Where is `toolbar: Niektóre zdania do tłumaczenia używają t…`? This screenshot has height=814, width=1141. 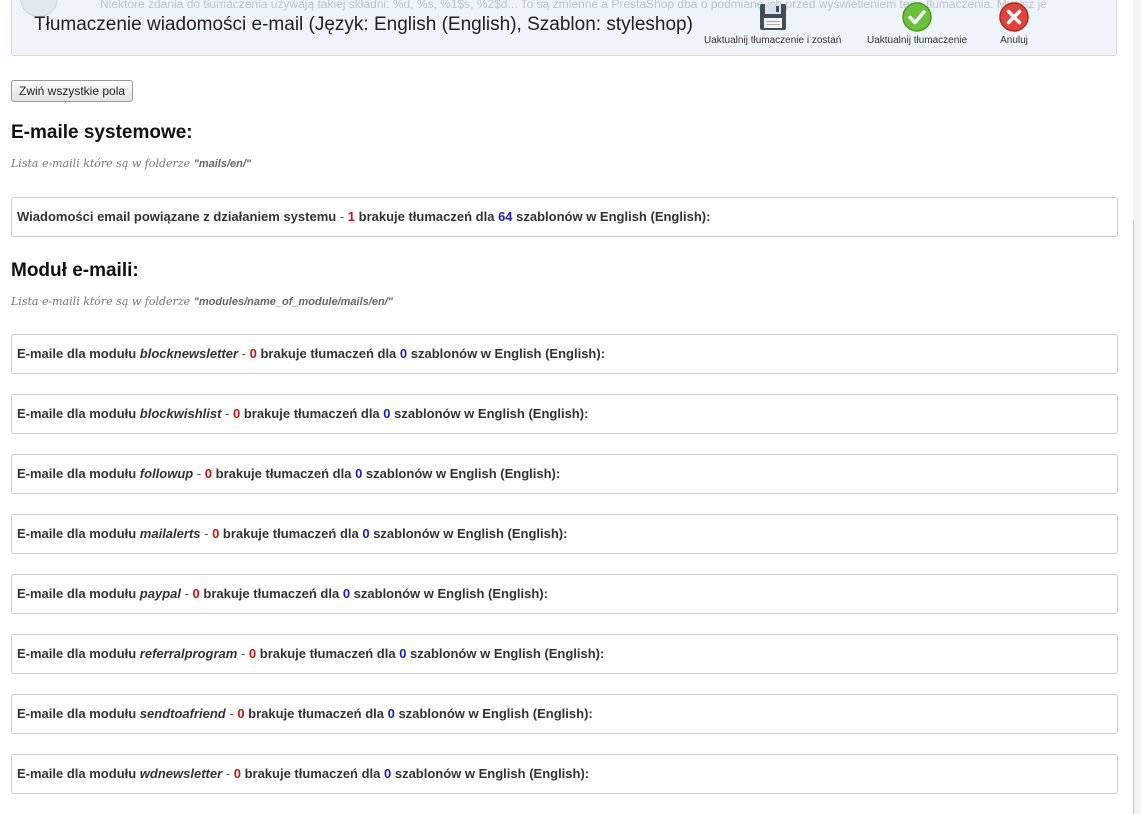
toolbar: Niektóre zdania do tłumaczenia używają t… is located at coordinates (564, 28).